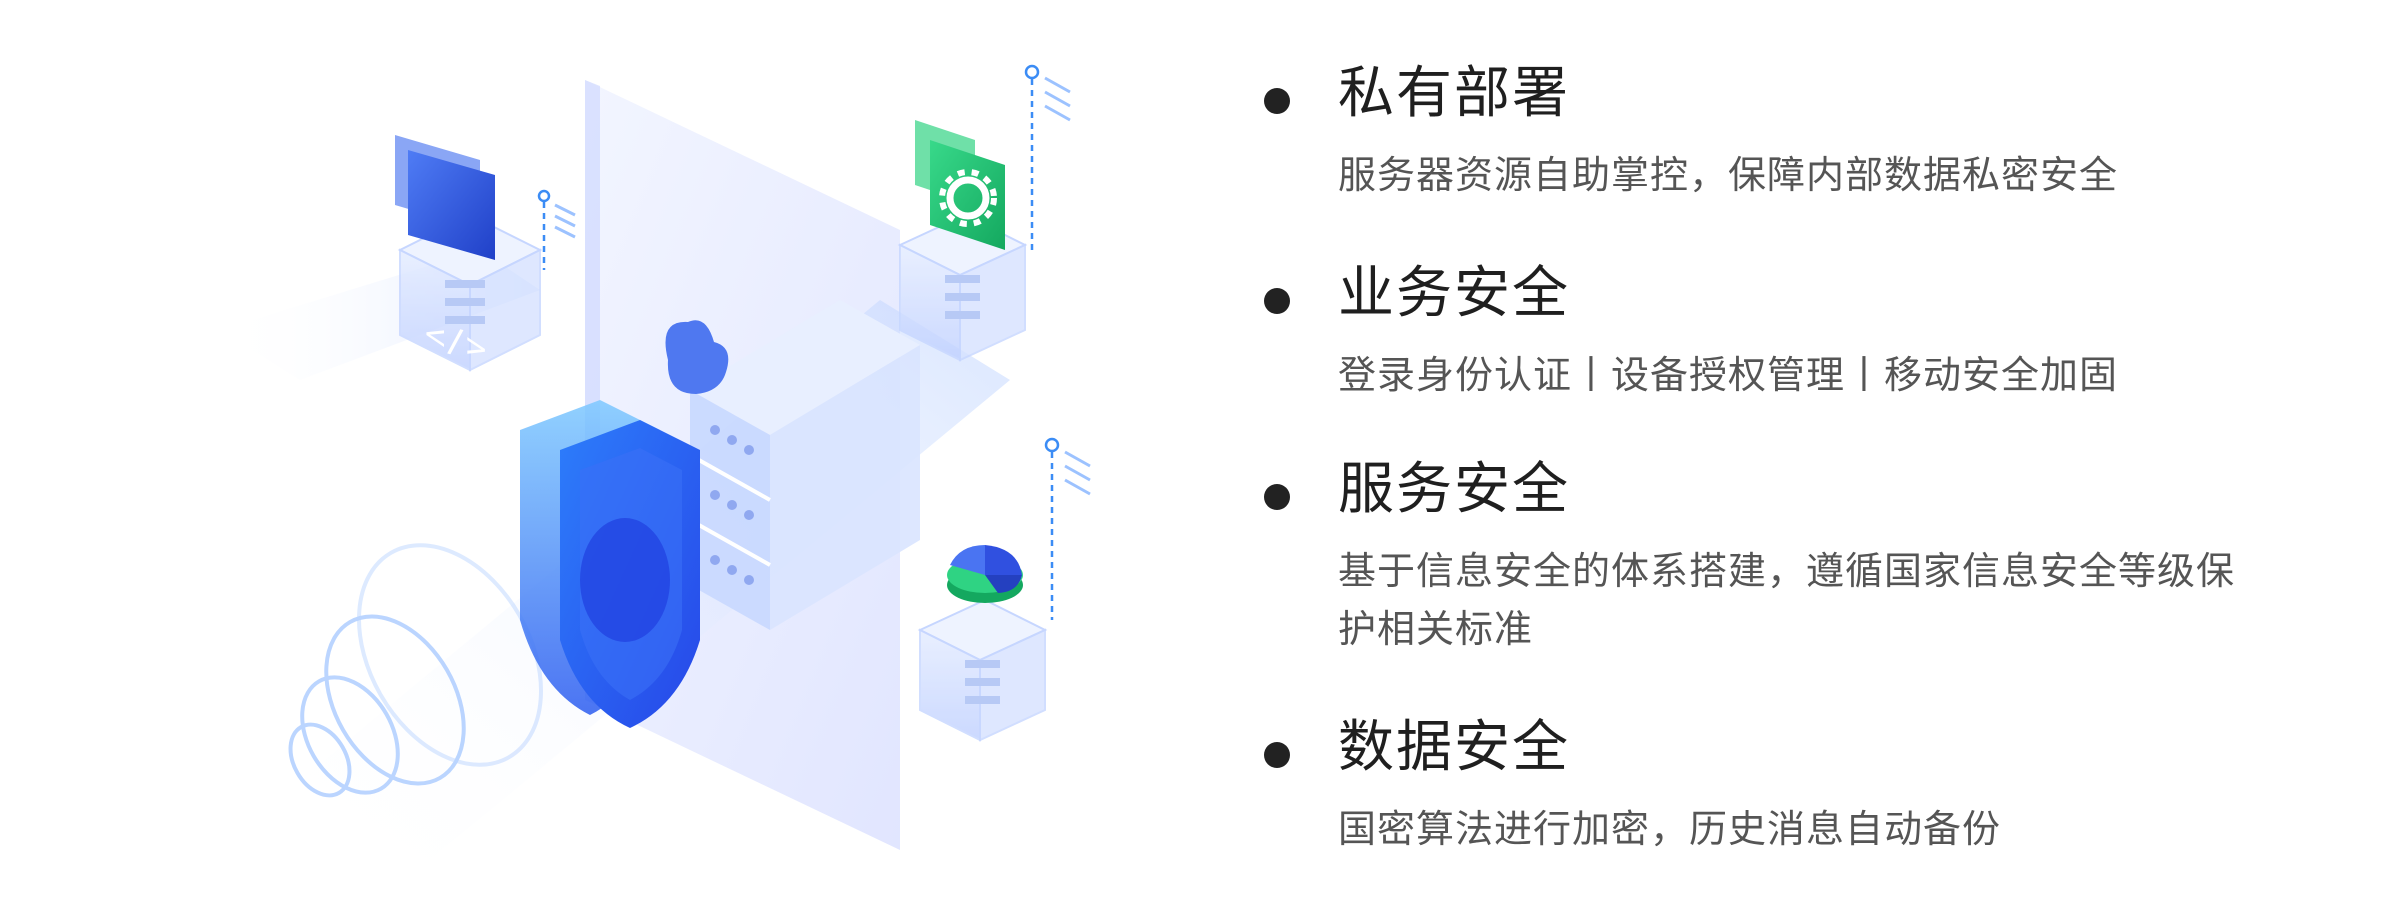  I want to click on feature-title: 服务安全, so click(1454, 489).